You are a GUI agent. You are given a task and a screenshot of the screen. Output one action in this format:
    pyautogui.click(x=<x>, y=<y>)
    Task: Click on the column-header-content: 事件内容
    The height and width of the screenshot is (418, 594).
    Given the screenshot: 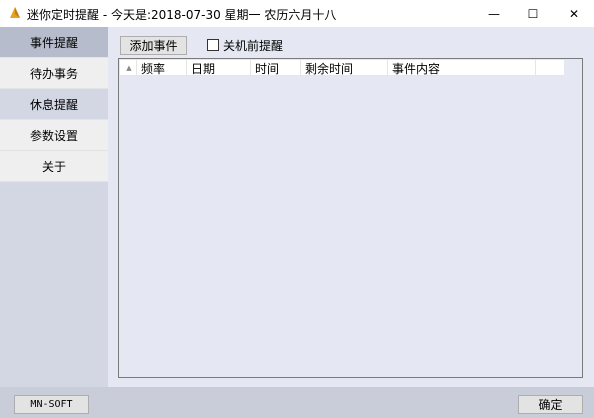 What is the action you would take?
    pyautogui.click(x=462, y=68)
    